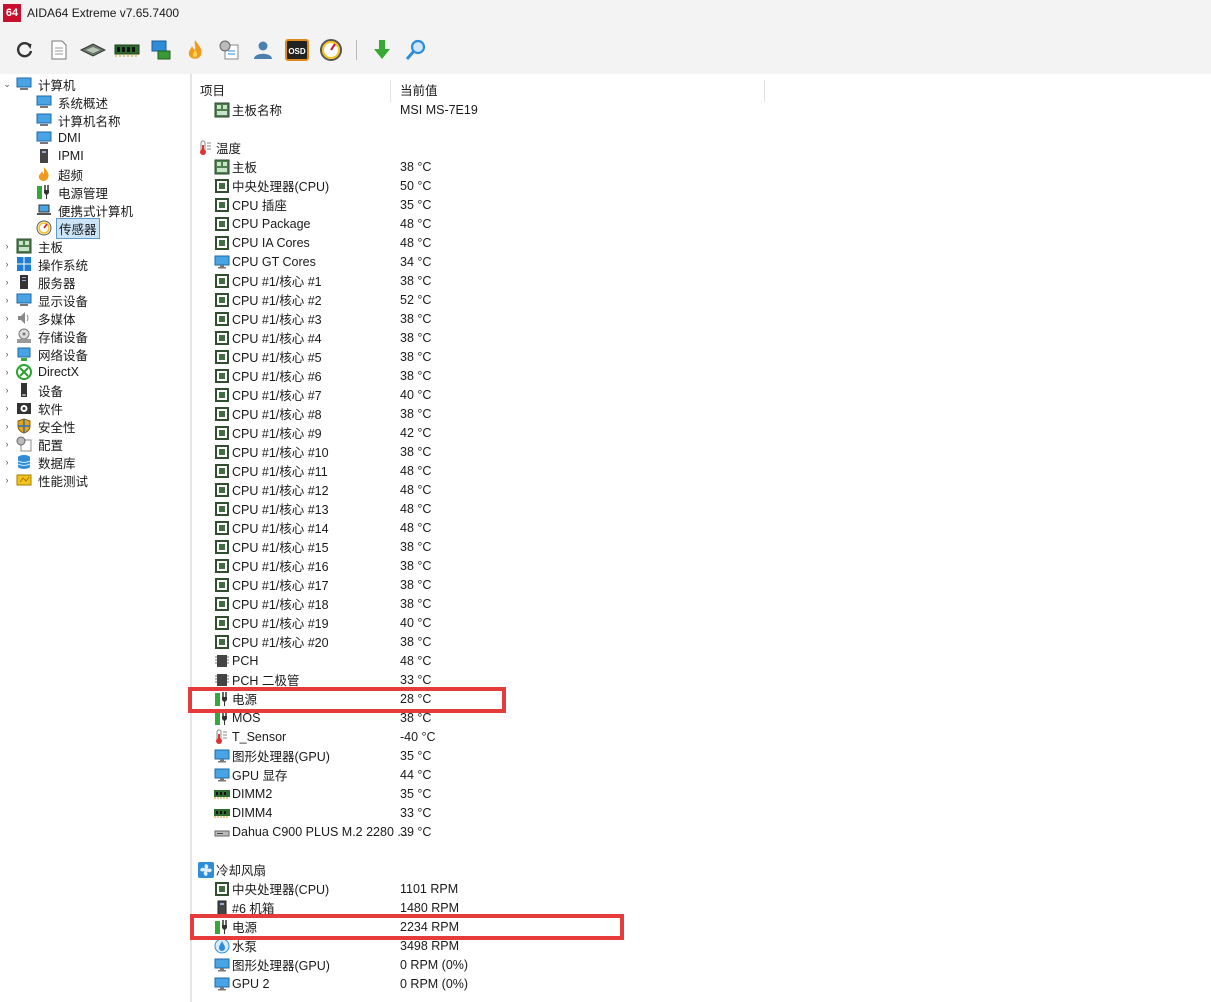 This screenshot has width=1211, height=1002. What do you see at coordinates (492, 261) in the screenshot?
I see `temp-row: CPU GT Cores 34 °C` at bounding box center [492, 261].